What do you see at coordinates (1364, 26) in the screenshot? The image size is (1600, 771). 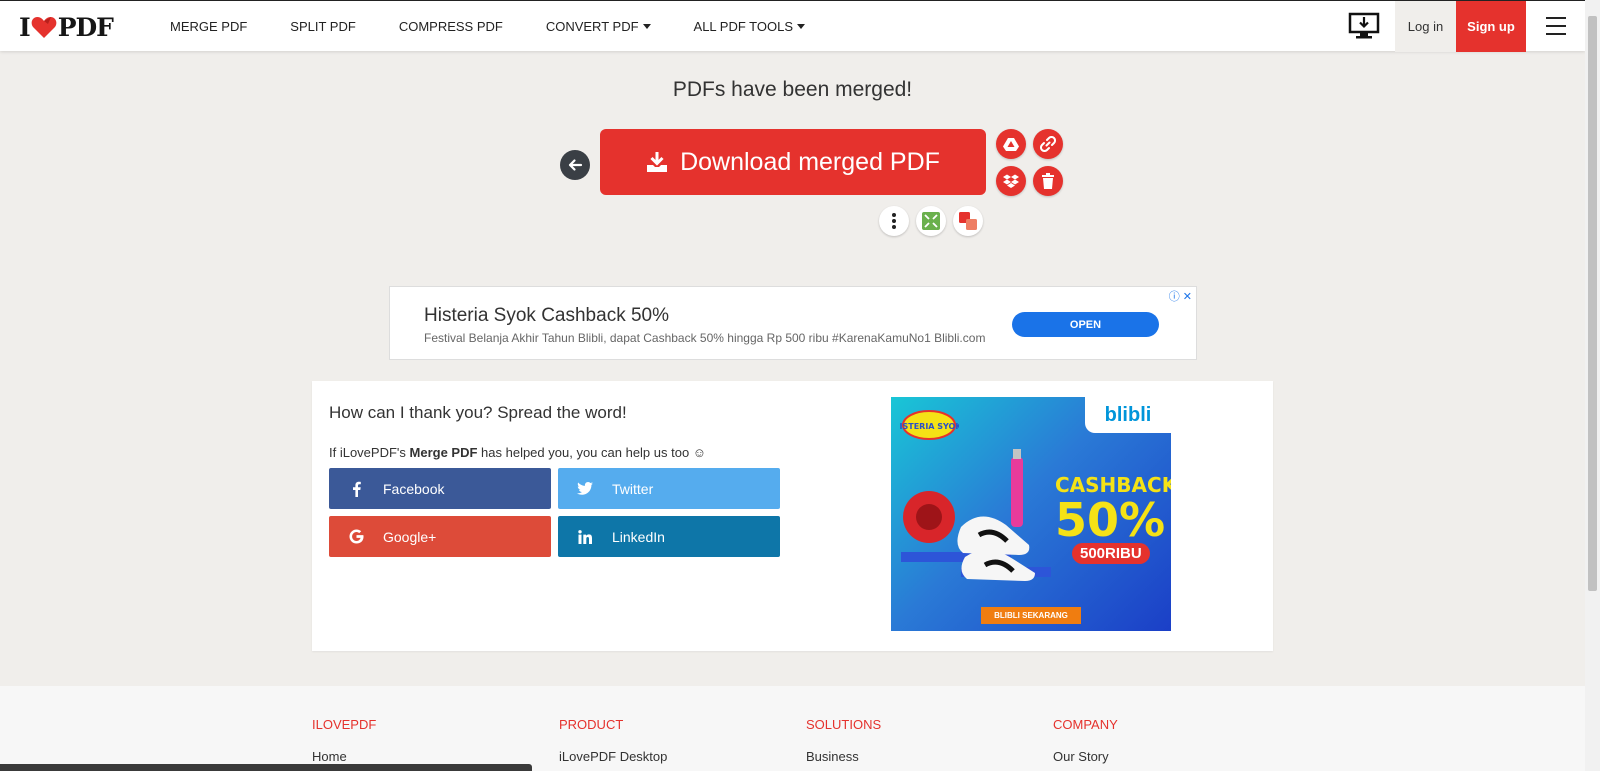 I see `desktop-download-icon` at bounding box center [1364, 26].